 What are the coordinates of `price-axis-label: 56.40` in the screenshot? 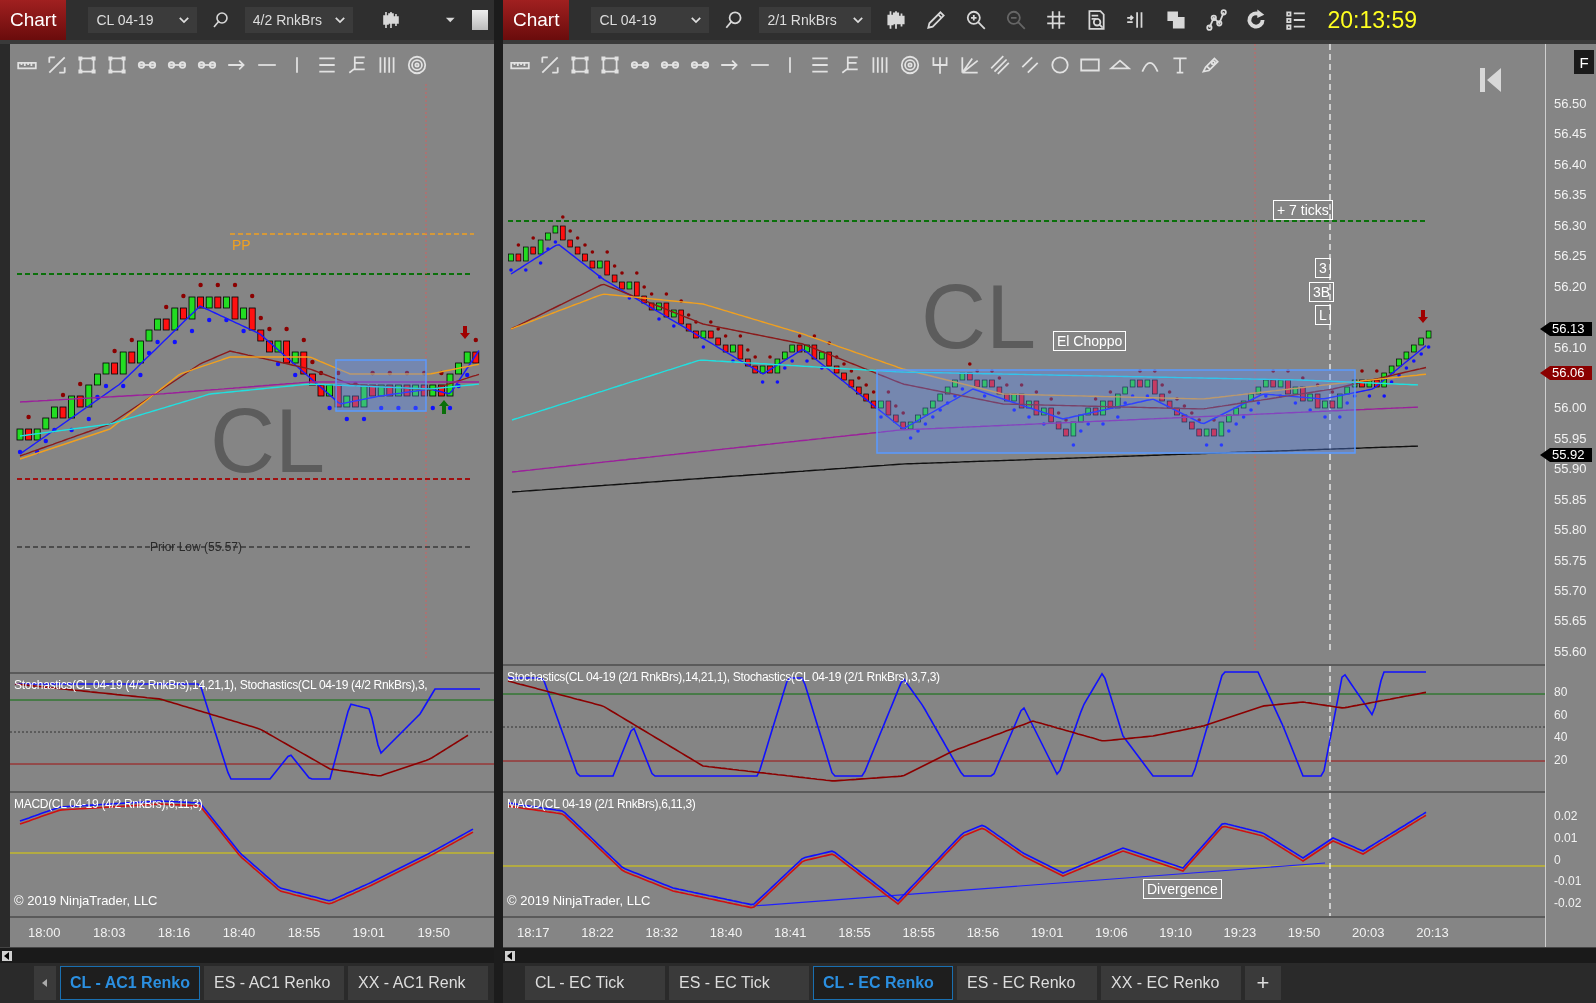 It's located at (1570, 164).